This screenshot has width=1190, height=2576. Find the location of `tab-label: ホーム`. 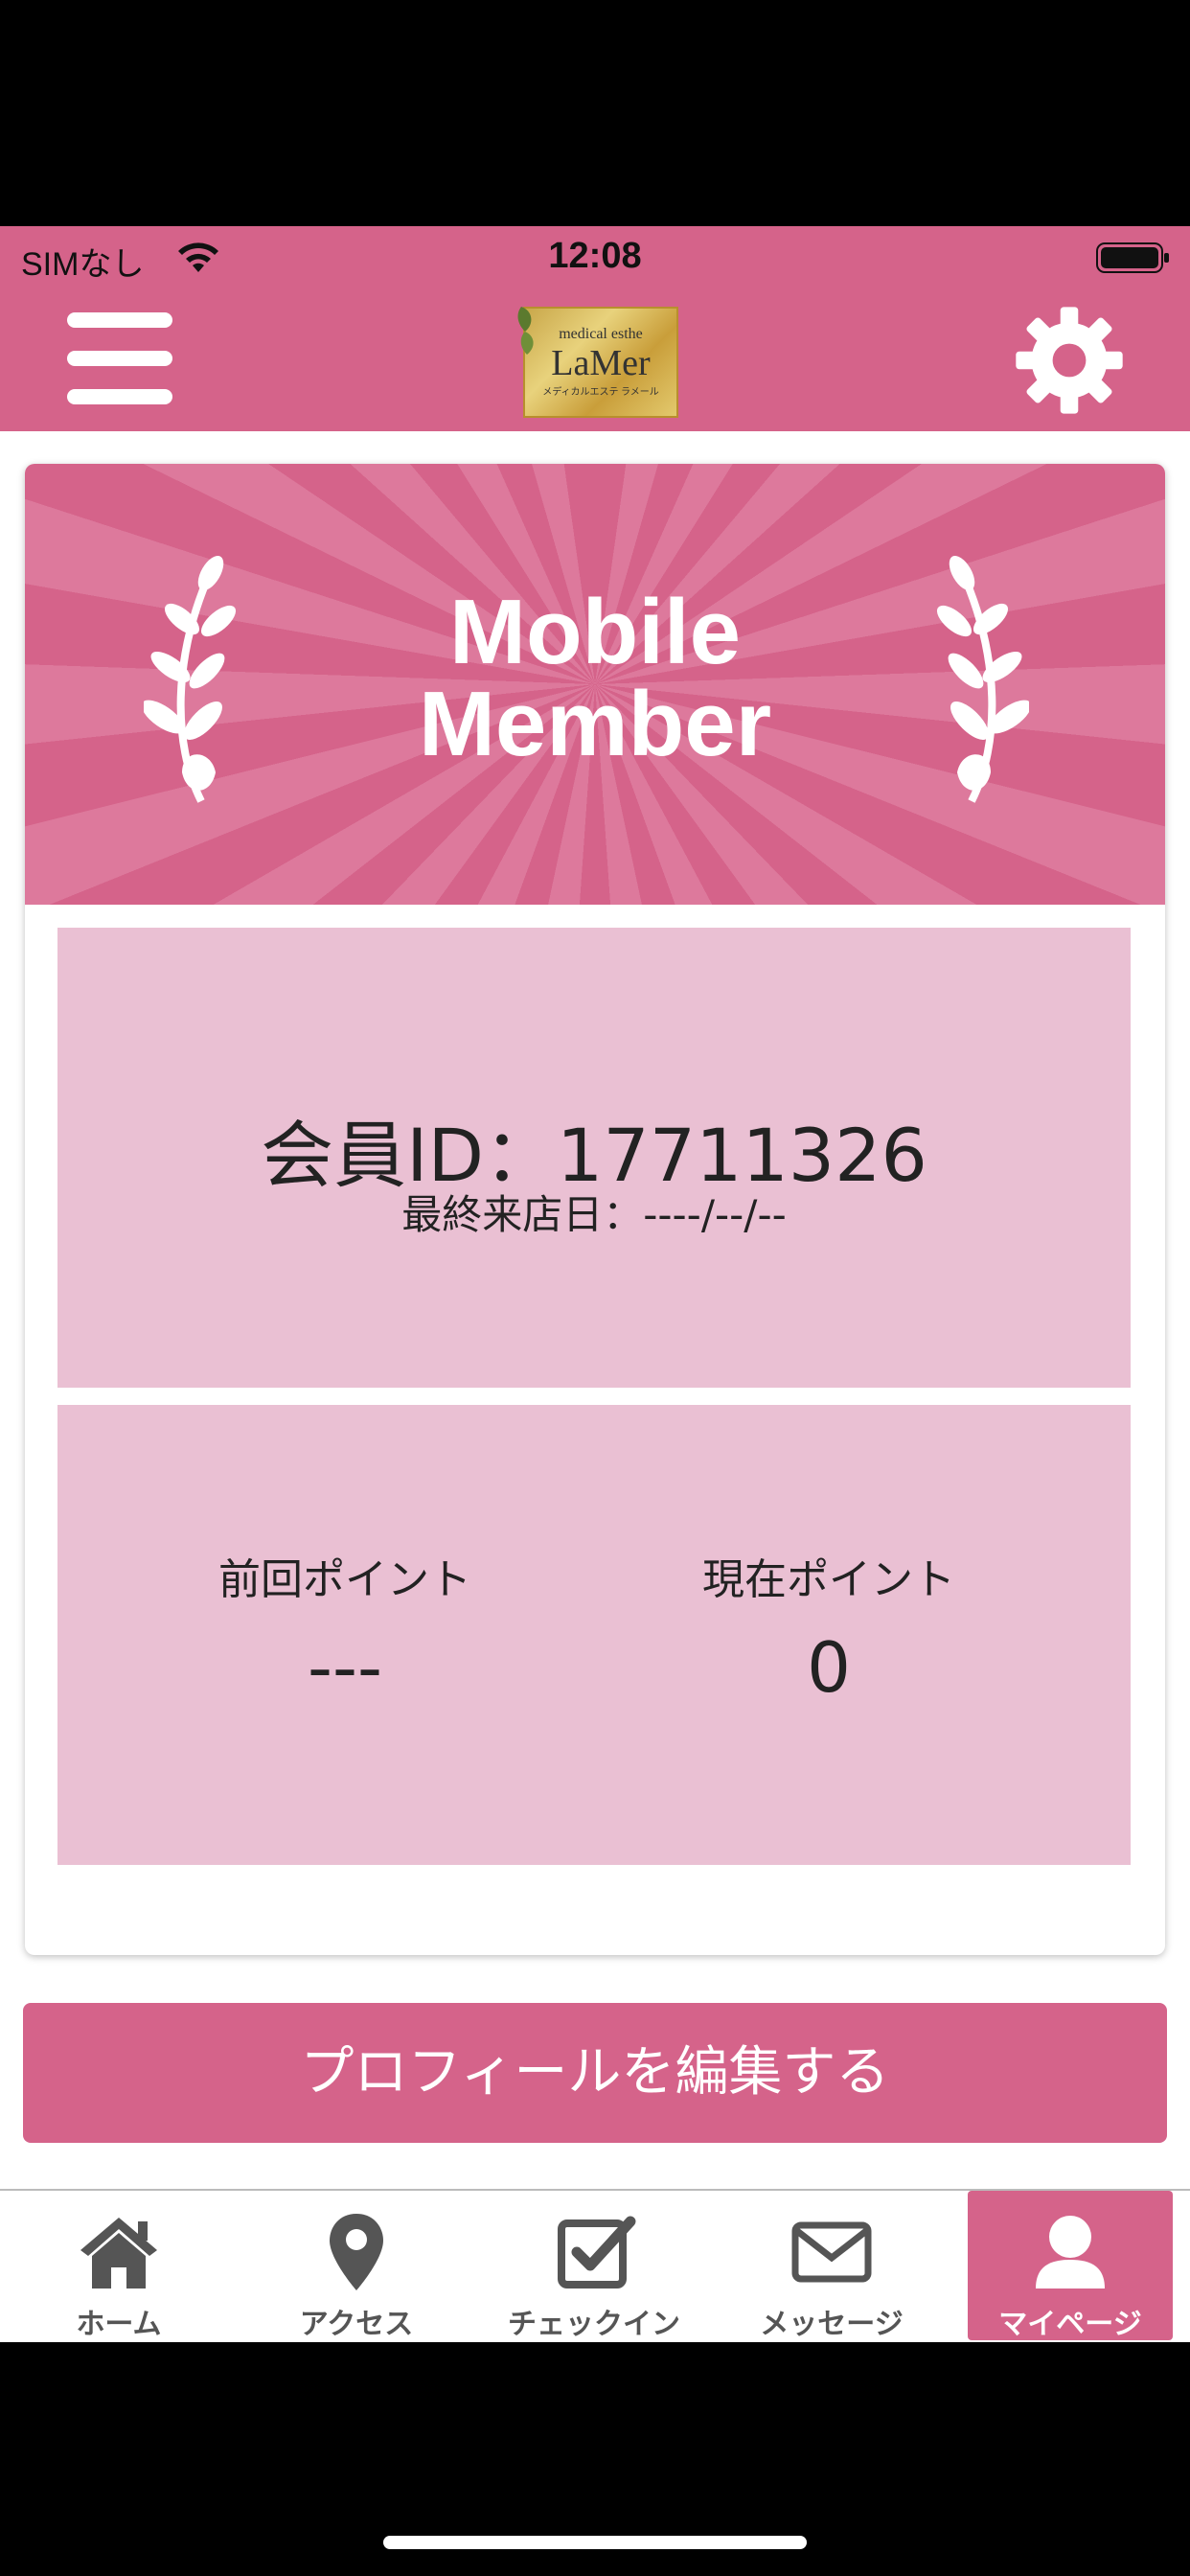

tab-label: ホーム is located at coordinates (119, 2324).